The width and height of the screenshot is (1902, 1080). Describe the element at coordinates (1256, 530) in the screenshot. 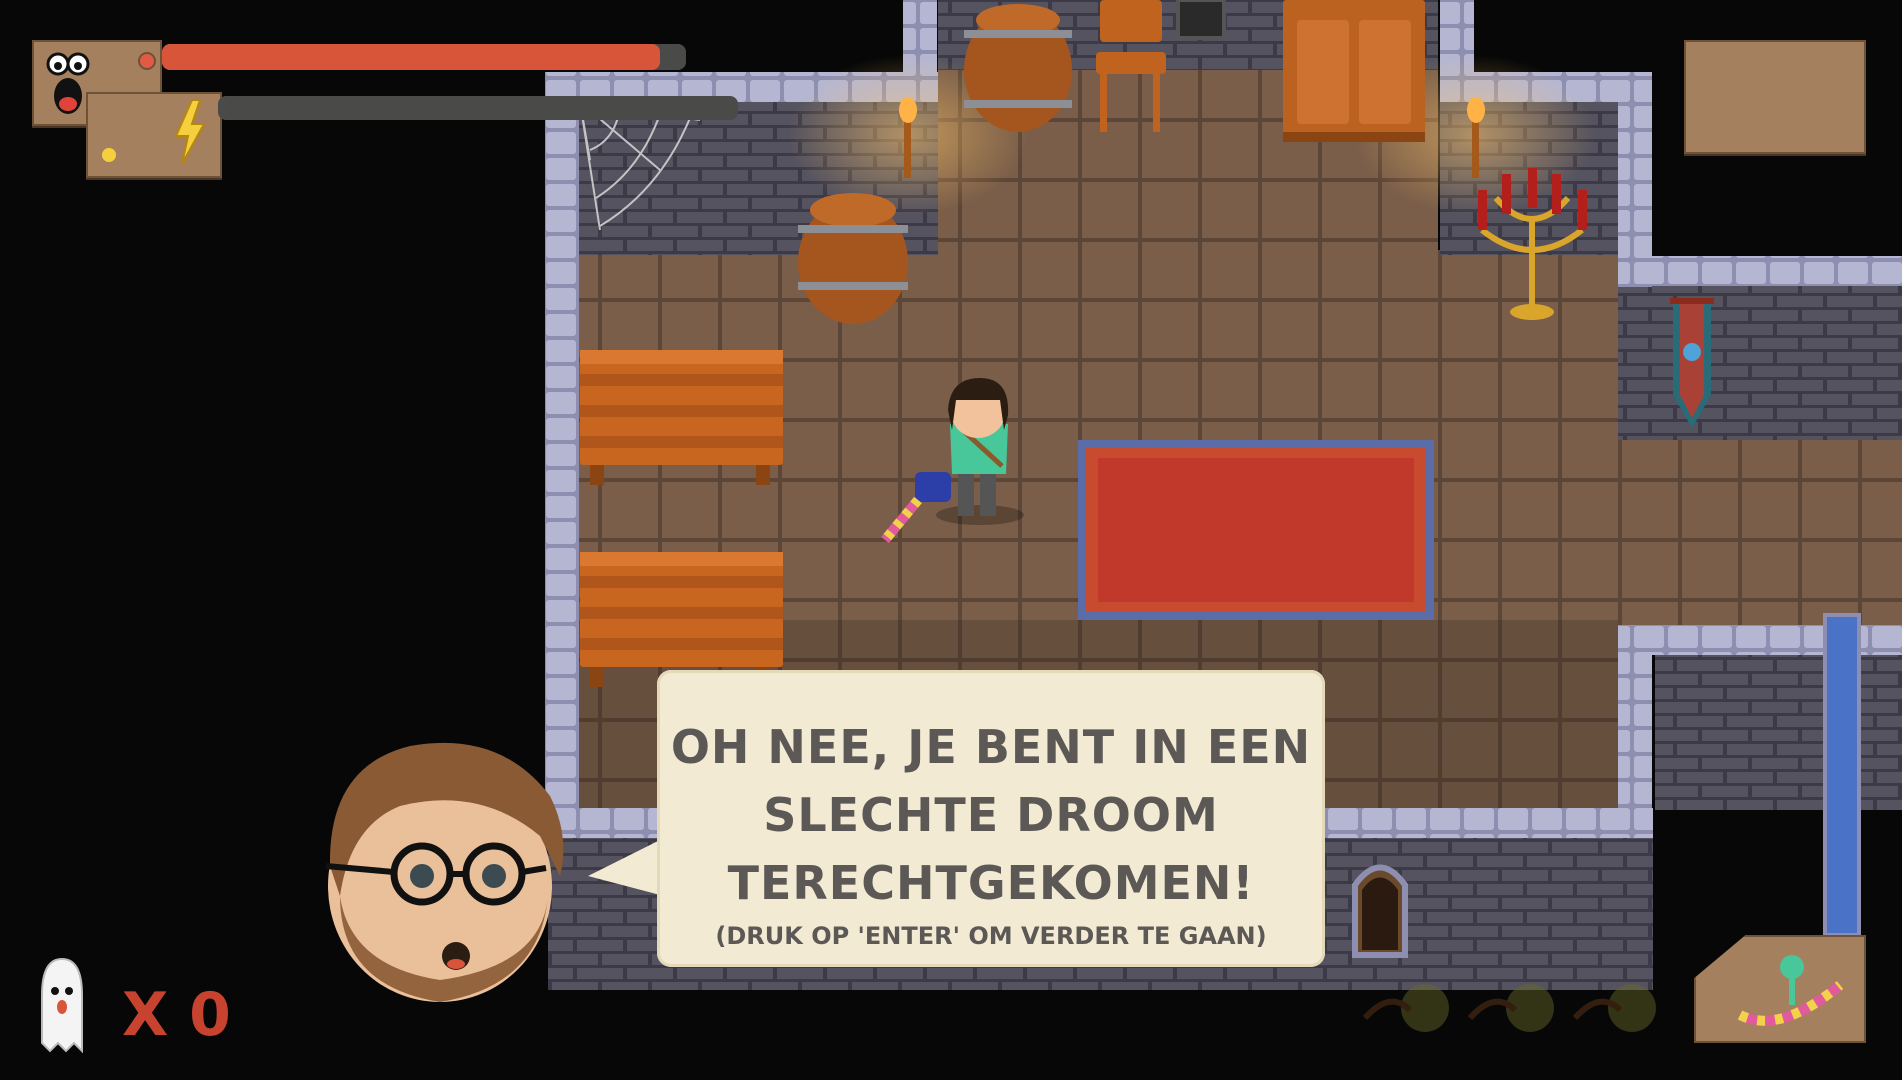

I see `red-rug` at that location.